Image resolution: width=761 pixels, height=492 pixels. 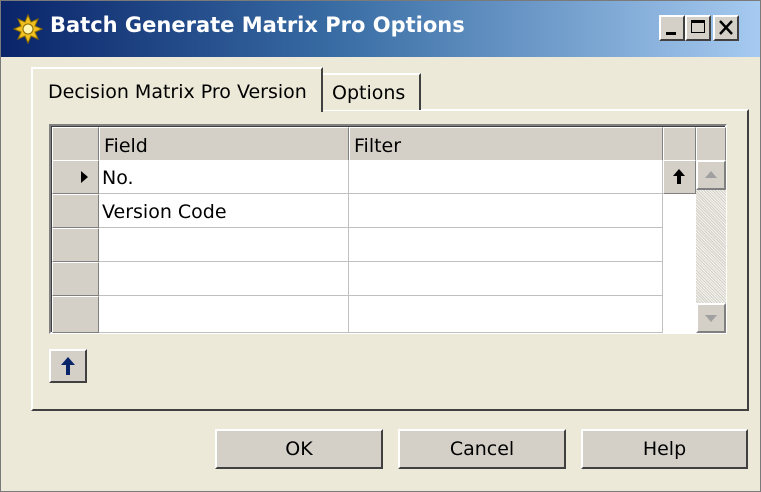 What do you see at coordinates (299, 449) in the screenshot?
I see `ok-button: OK` at bounding box center [299, 449].